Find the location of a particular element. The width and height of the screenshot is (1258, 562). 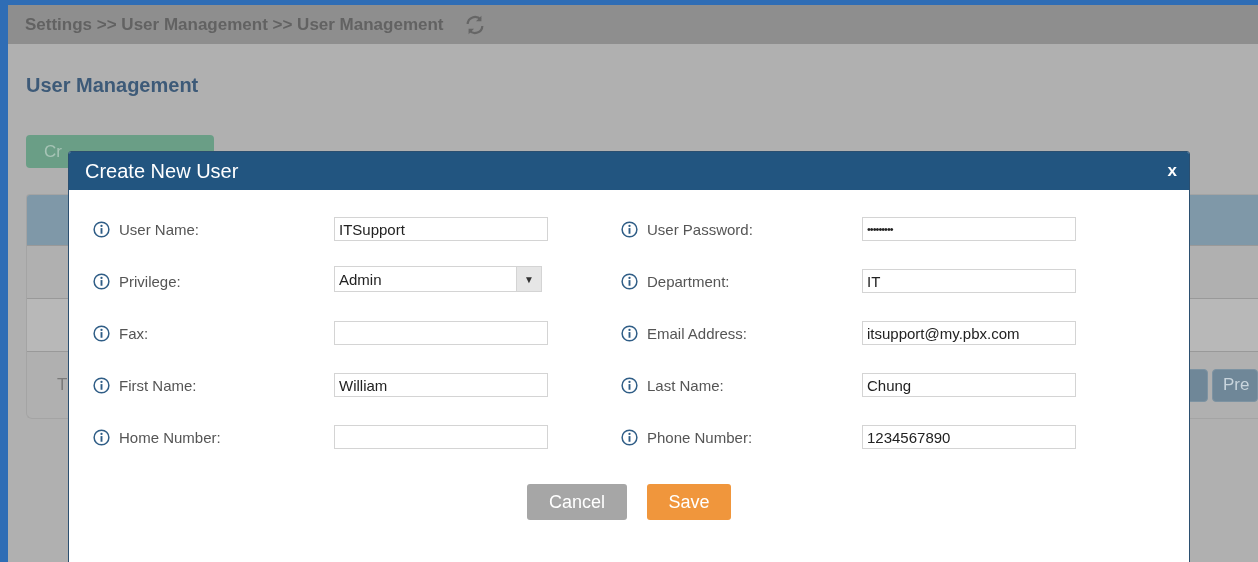

field-label: Email Address: is located at coordinates (698, 333).